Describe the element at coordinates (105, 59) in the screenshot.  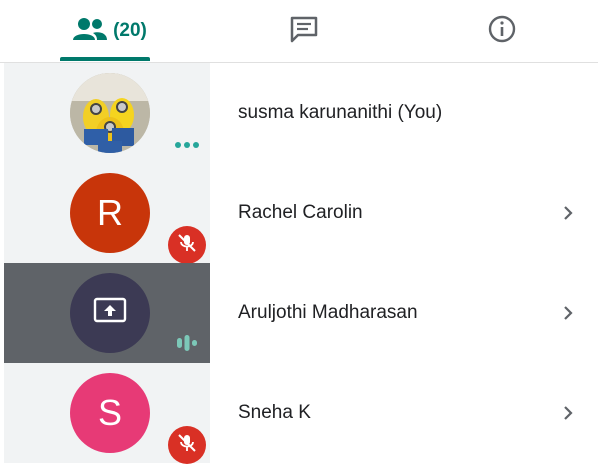
I see `active-tab-indicator` at that location.